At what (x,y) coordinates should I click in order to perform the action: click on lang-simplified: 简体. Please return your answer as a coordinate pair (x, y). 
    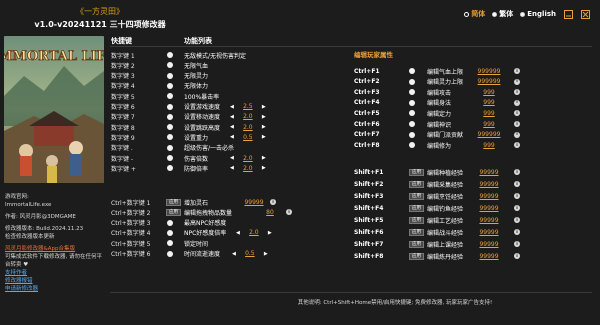
    Looking at the image, I should click on (474, 14).